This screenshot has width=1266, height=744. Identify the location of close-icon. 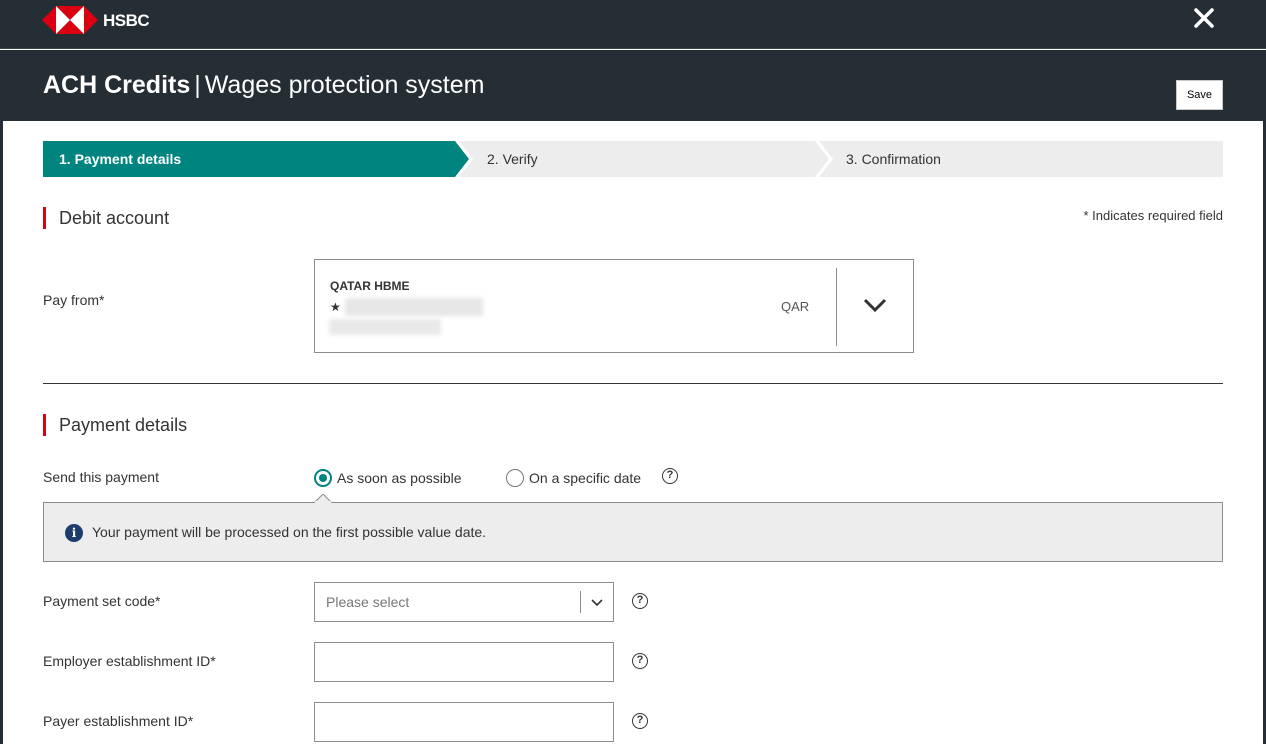
(1204, 18).